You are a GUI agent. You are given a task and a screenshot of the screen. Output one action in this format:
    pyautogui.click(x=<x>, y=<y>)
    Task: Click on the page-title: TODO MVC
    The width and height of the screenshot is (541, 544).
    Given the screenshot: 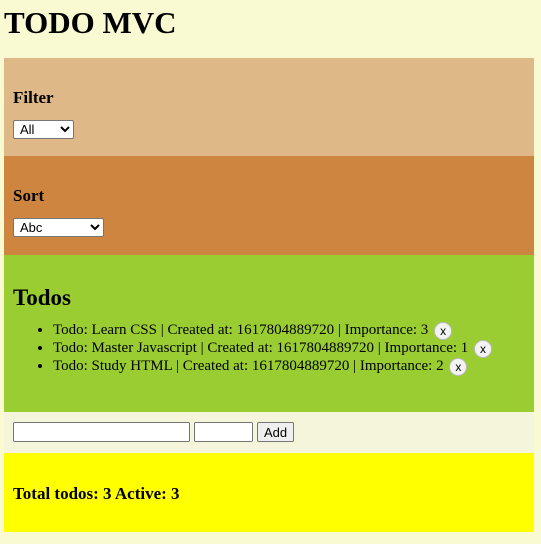 What is the action you would take?
    pyautogui.click(x=90, y=22)
    